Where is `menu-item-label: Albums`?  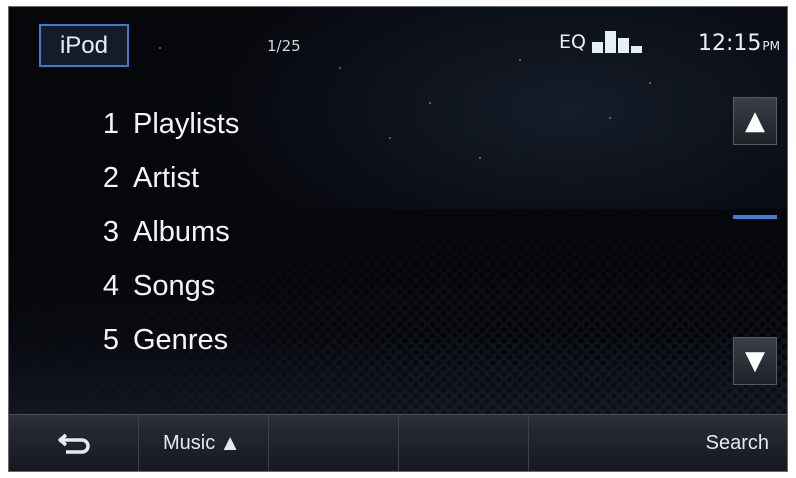
menu-item-label: Albums is located at coordinates (181, 231).